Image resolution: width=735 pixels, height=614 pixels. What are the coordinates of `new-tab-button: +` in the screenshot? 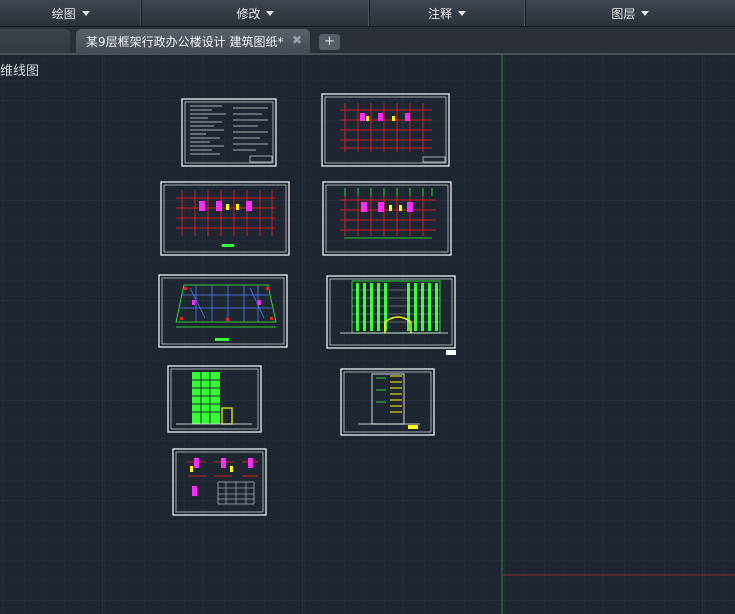 It's located at (329, 42).